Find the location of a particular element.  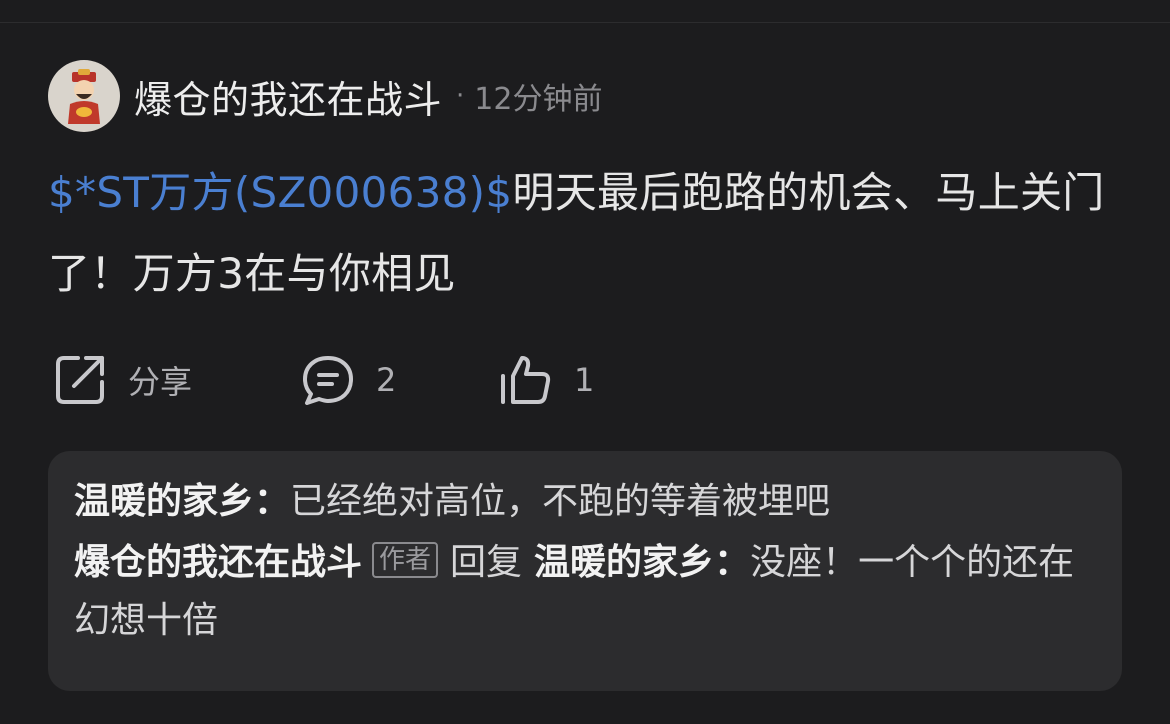

reply-target: 温暖的家乡 is located at coordinates (624, 562).